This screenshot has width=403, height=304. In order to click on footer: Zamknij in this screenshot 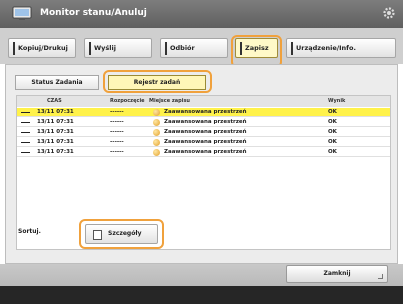, I will do `click(201, 284)`.